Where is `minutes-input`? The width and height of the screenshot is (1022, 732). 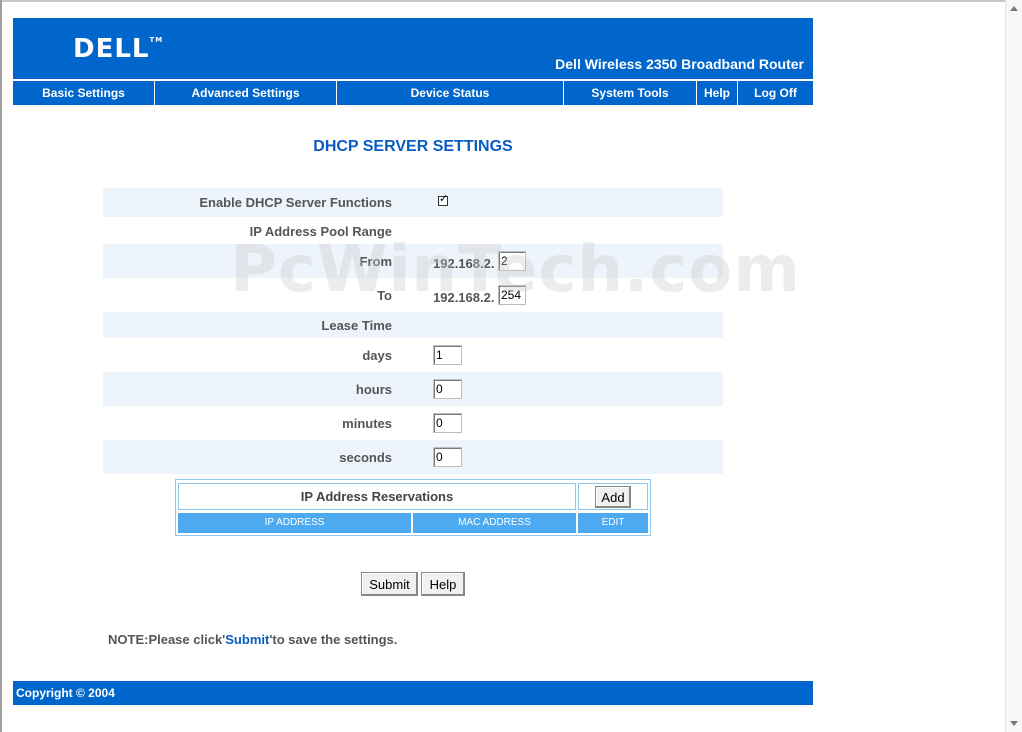
minutes-input is located at coordinates (447, 423).